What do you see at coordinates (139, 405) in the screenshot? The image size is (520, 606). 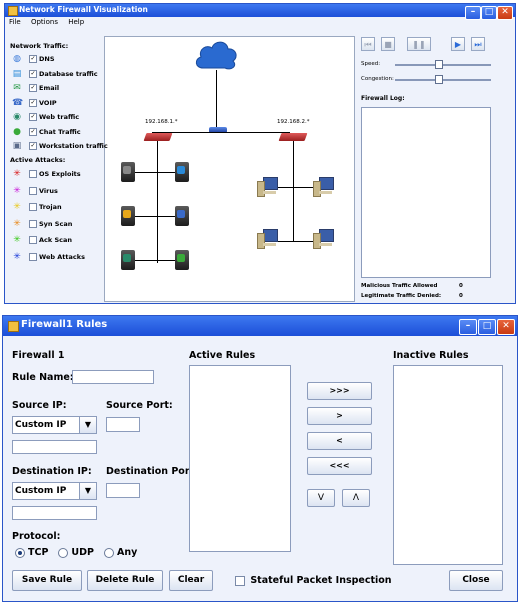 I see `source-port-label: Source Port:` at bounding box center [139, 405].